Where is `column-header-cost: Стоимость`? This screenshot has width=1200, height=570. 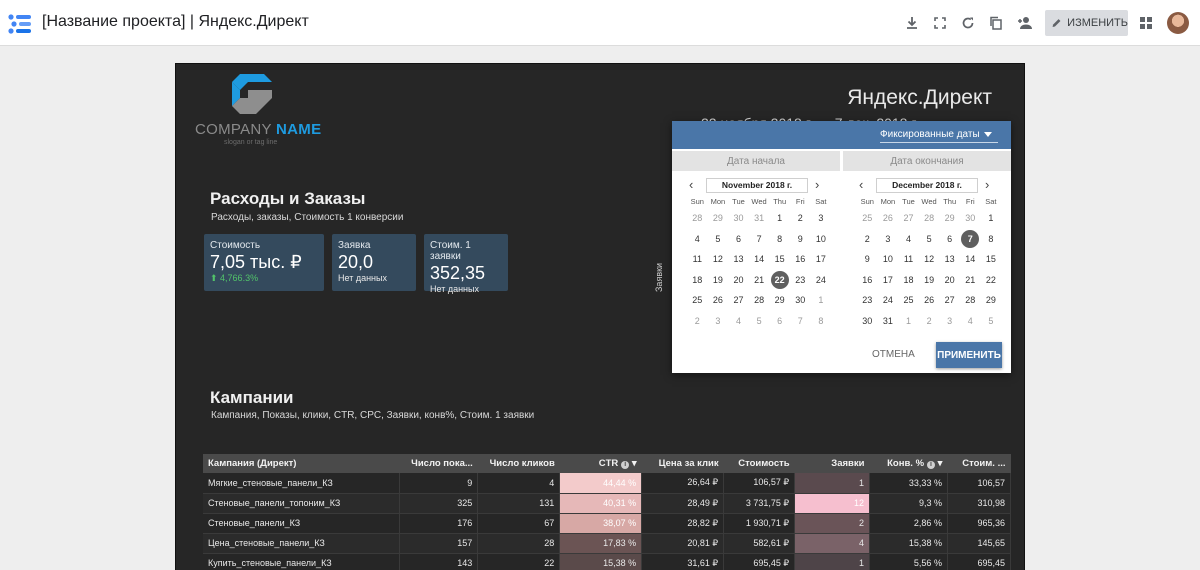
column-header-cost: Стоимость is located at coordinates (759, 463).